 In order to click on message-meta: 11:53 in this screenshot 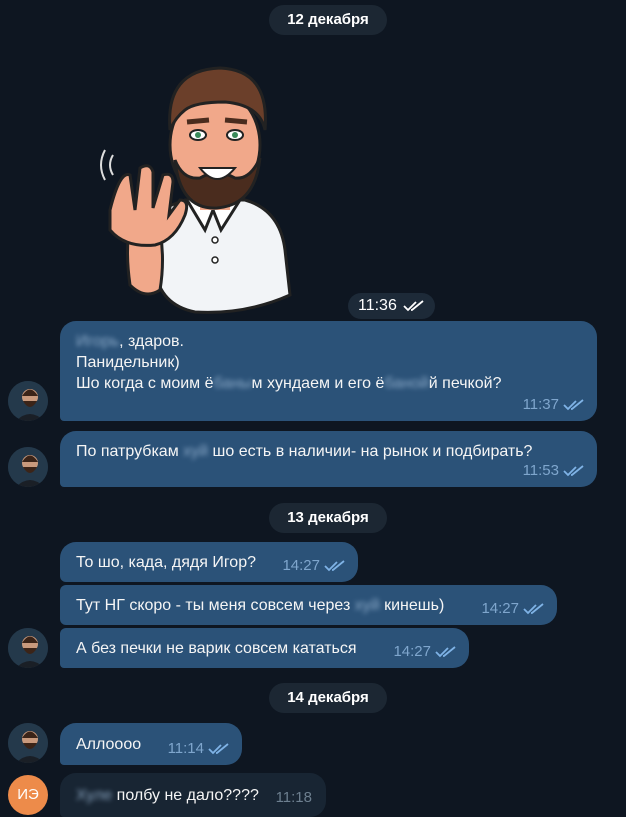, I will do `click(554, 470)`.